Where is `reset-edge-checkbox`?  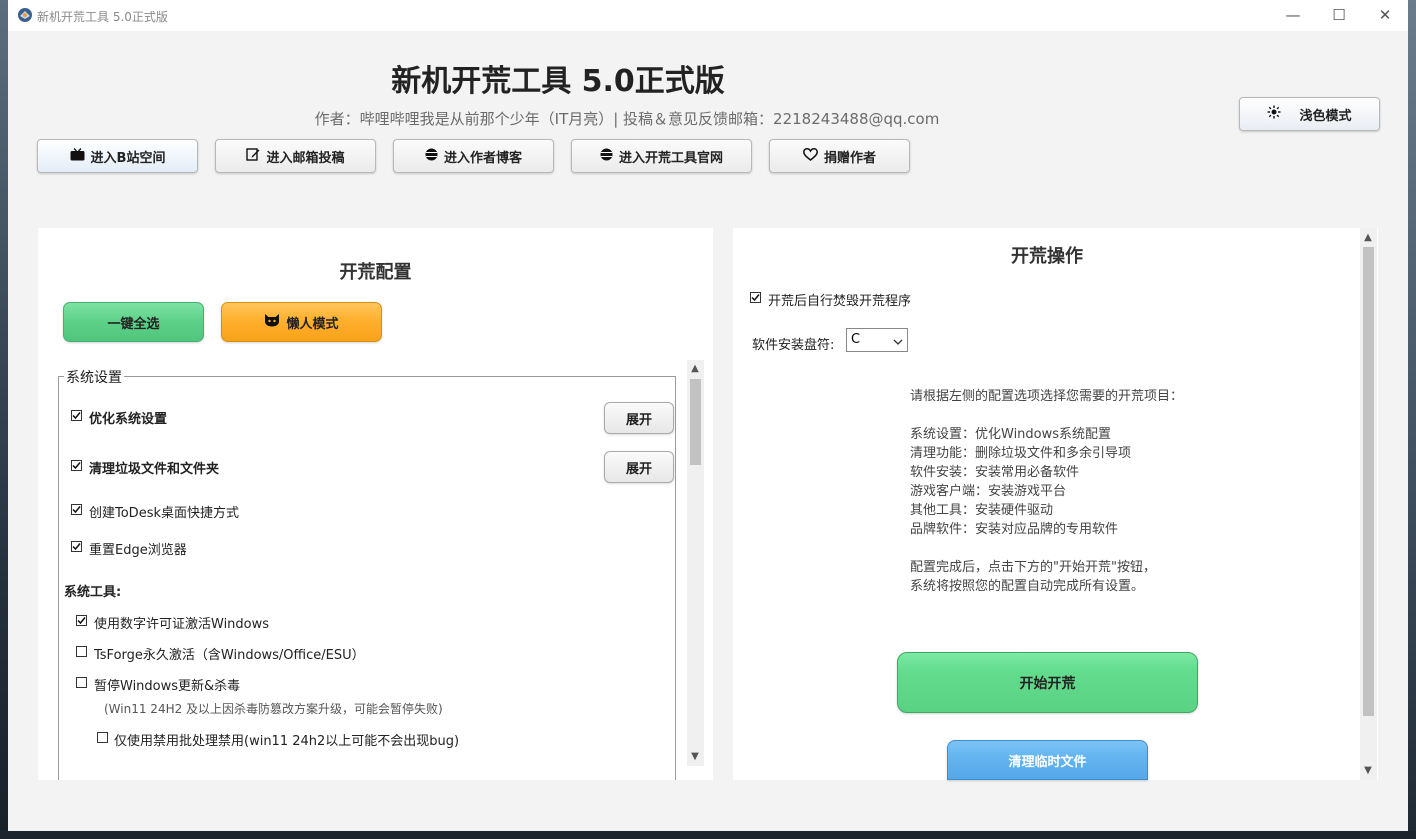
reset-edge-checkbox is located at coordinates (76, 546).